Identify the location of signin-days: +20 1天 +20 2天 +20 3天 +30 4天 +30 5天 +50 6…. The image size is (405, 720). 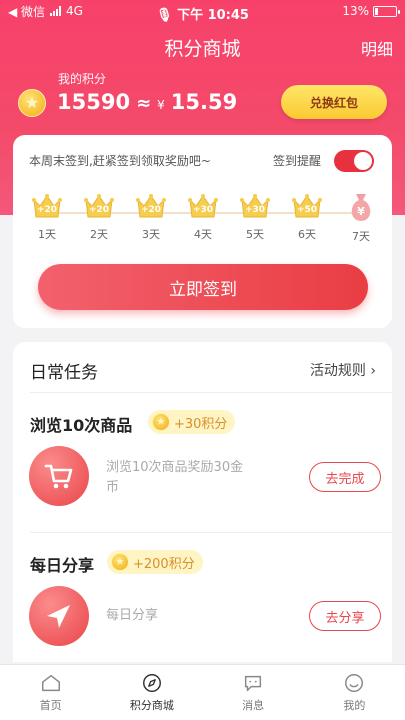
(204, 220).